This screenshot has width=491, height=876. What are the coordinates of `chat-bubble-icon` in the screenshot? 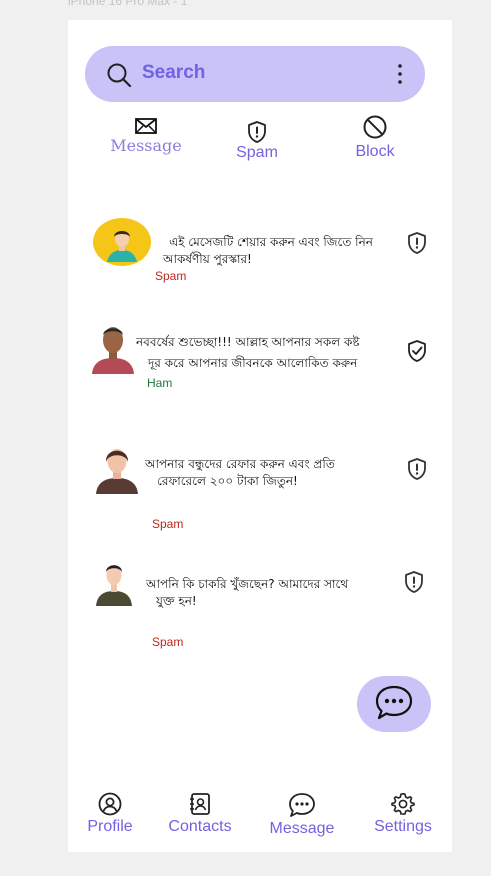 It's located at (394, 702).